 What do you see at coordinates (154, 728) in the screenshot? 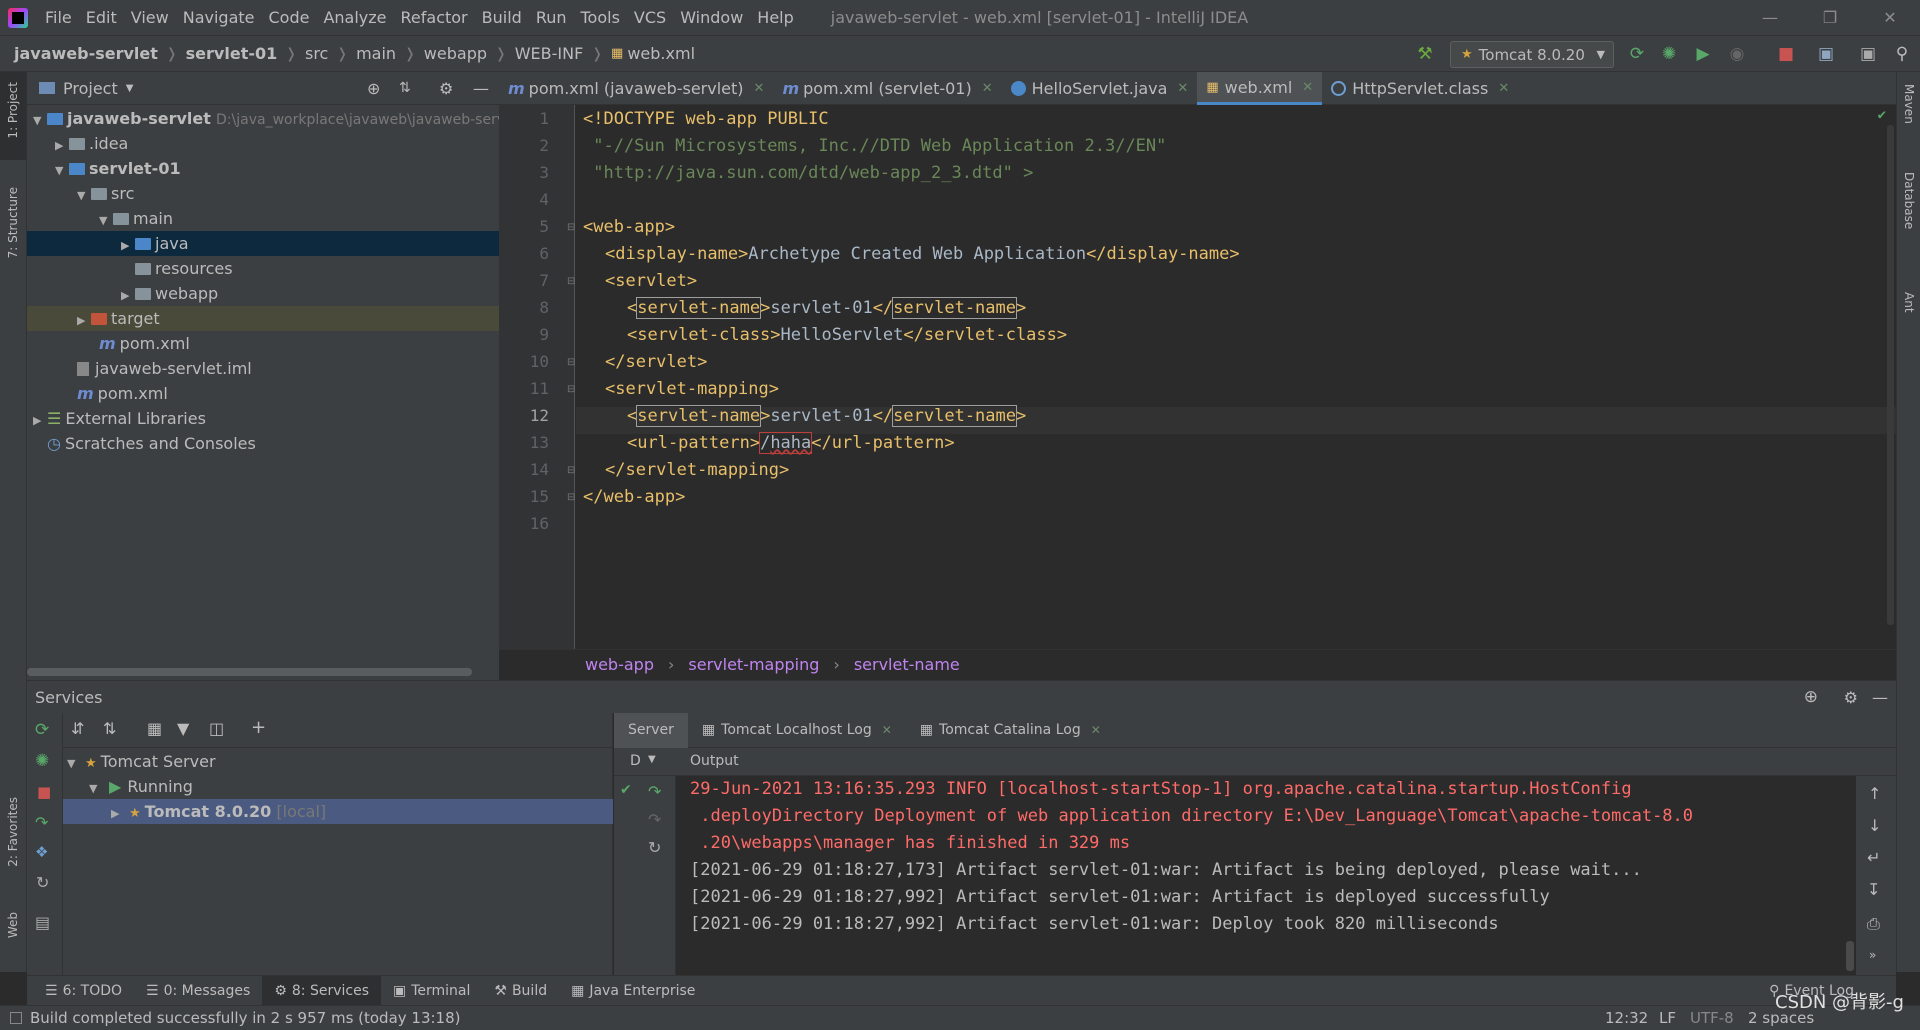
I see `group-by-icon: ▦` at bounding box center [154, 728].